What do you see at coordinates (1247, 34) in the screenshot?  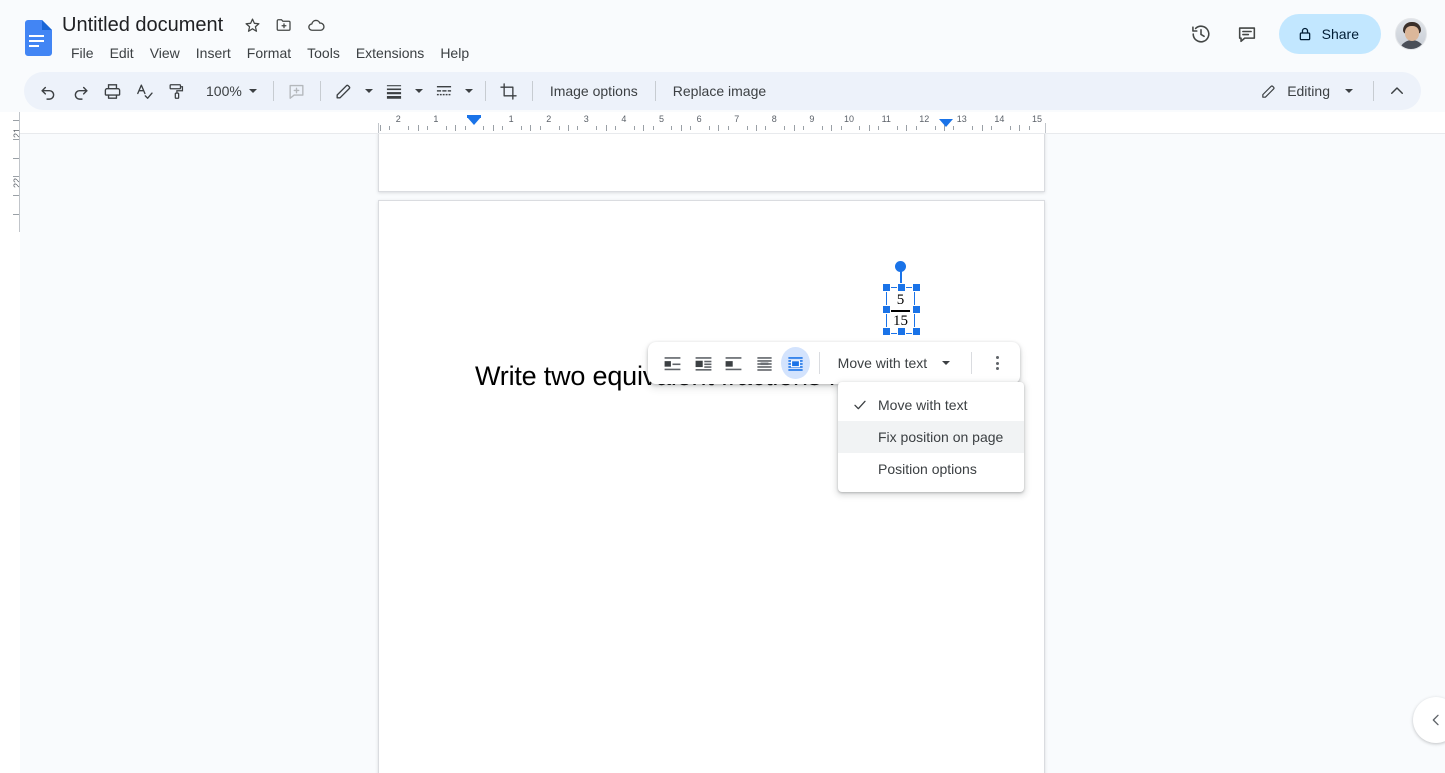 I see `comment-history-icon` at bounding box center [1247, 34].